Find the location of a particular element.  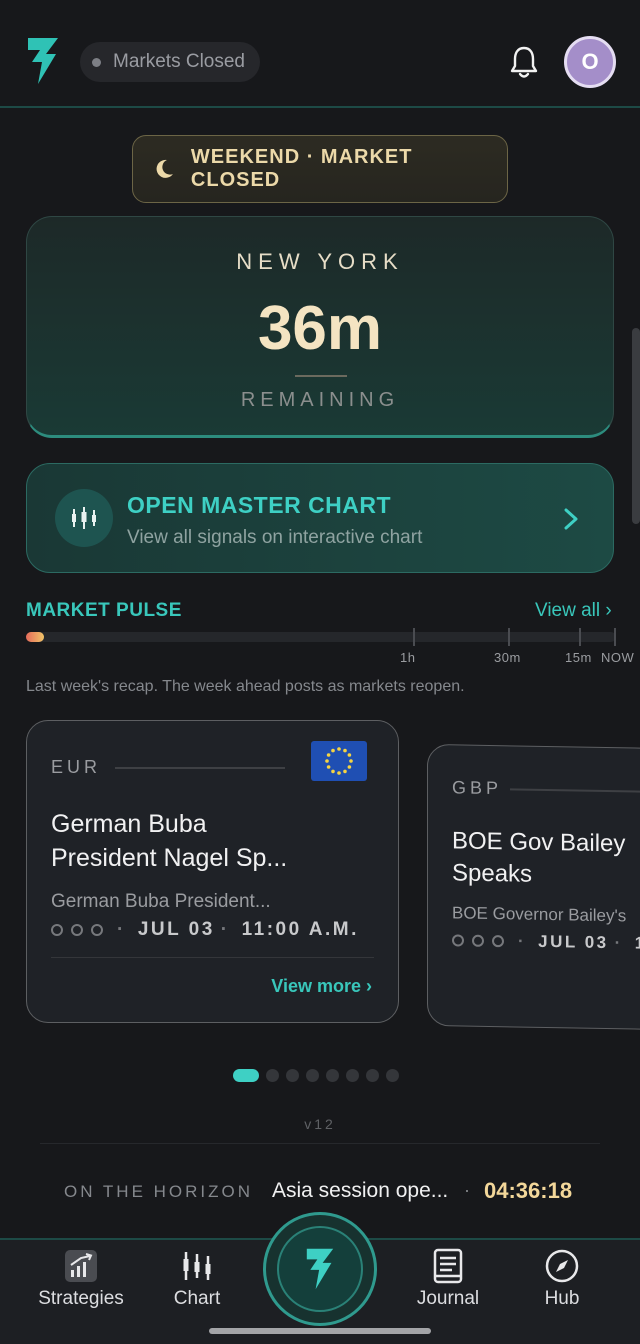

market-status-pill: Markets Closed is located at coordinates (170, 62).